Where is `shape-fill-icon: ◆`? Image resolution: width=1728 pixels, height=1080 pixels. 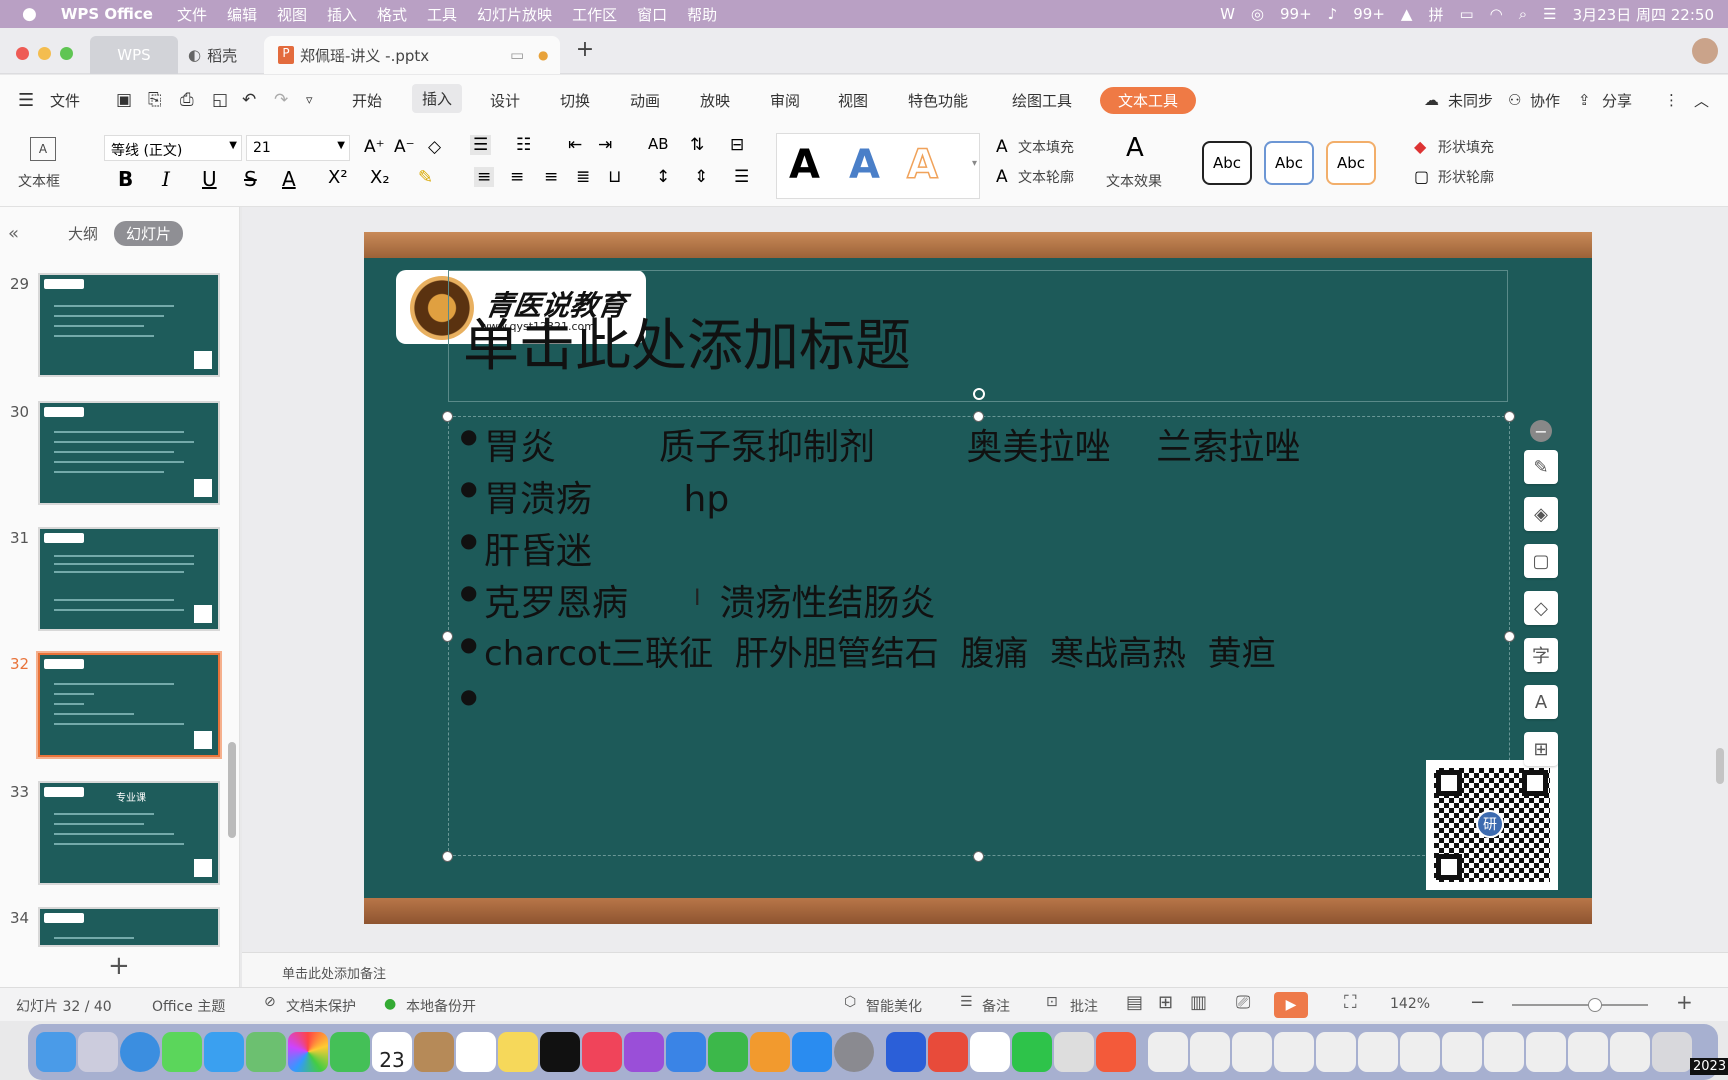
shape-fill-icon: ◆ is located at coordinates (1420, 146).